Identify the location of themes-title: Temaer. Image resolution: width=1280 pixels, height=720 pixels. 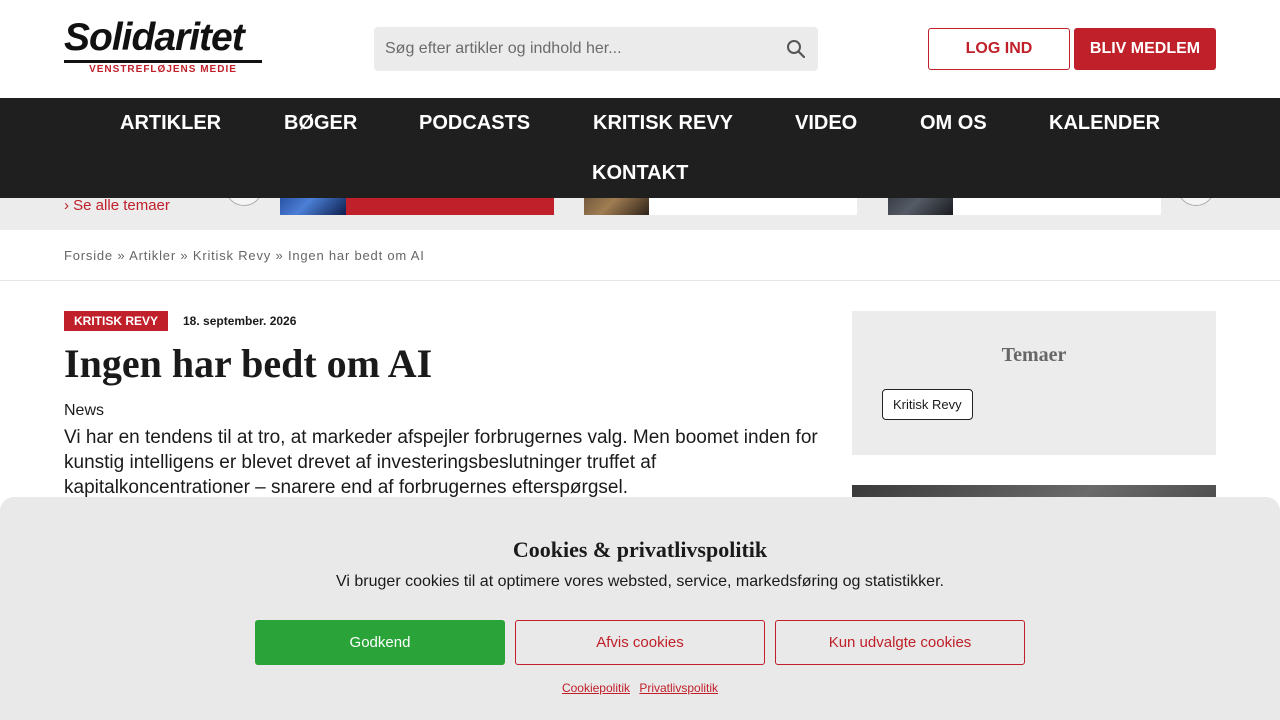
(1034, 355).